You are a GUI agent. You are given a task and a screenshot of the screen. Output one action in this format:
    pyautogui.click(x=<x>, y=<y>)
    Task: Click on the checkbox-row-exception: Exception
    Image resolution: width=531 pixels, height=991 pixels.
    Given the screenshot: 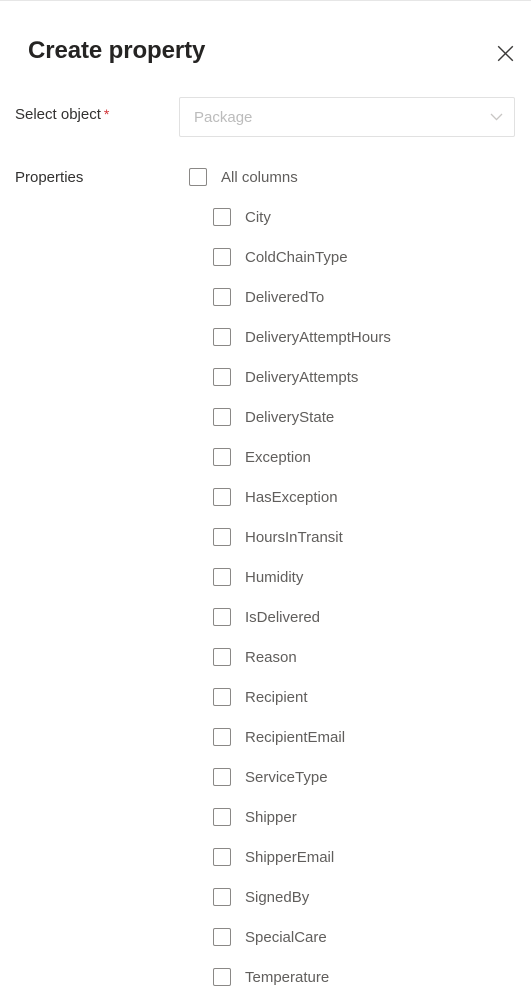 What is the action you would take?
    pyautogui.click(x=155, y=457)
    